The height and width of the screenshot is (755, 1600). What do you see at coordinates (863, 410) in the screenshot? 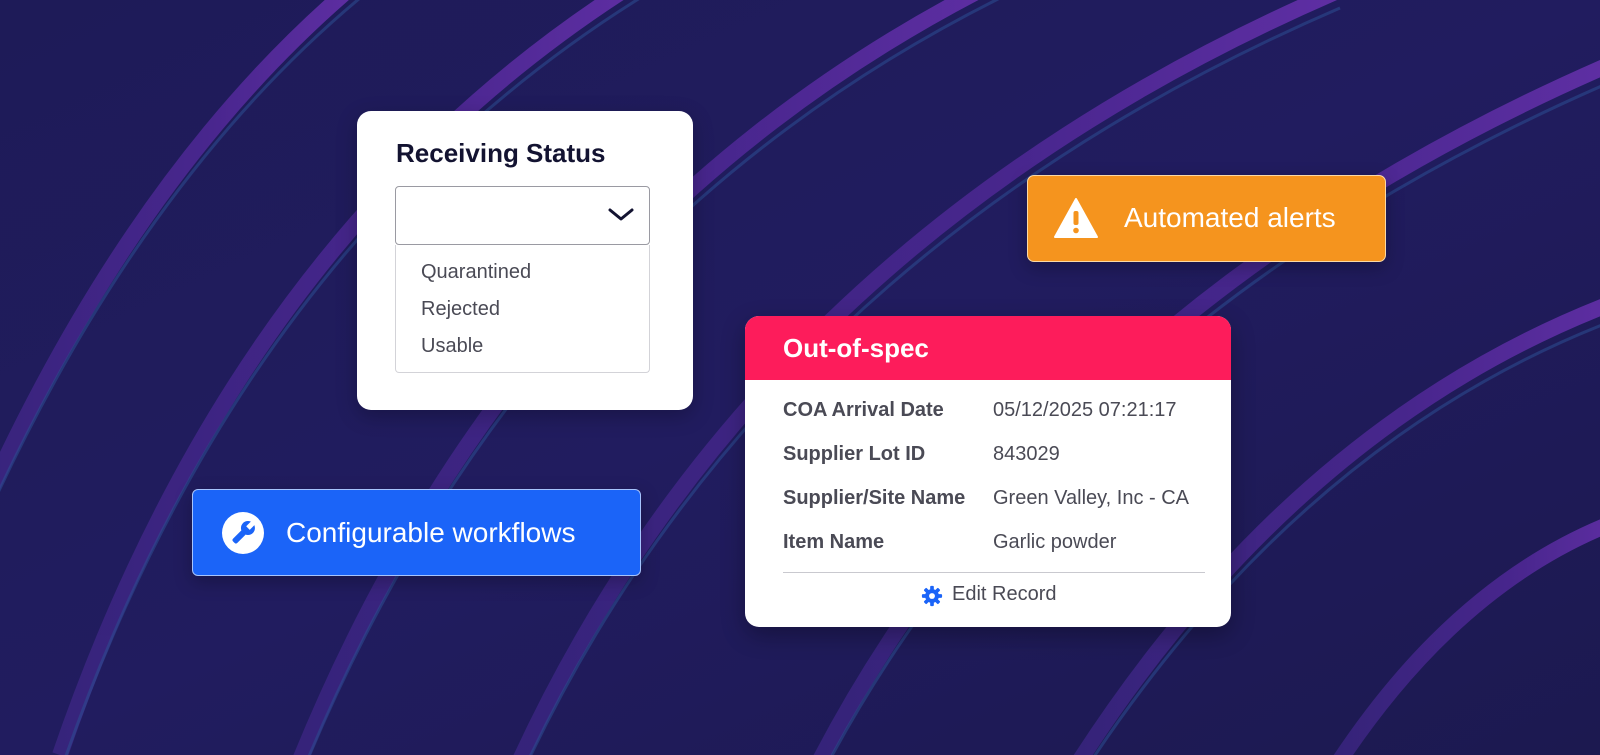
I see `field-label-coa-arrival-date: COA Arrival Date` at bounding box center [863, 410].